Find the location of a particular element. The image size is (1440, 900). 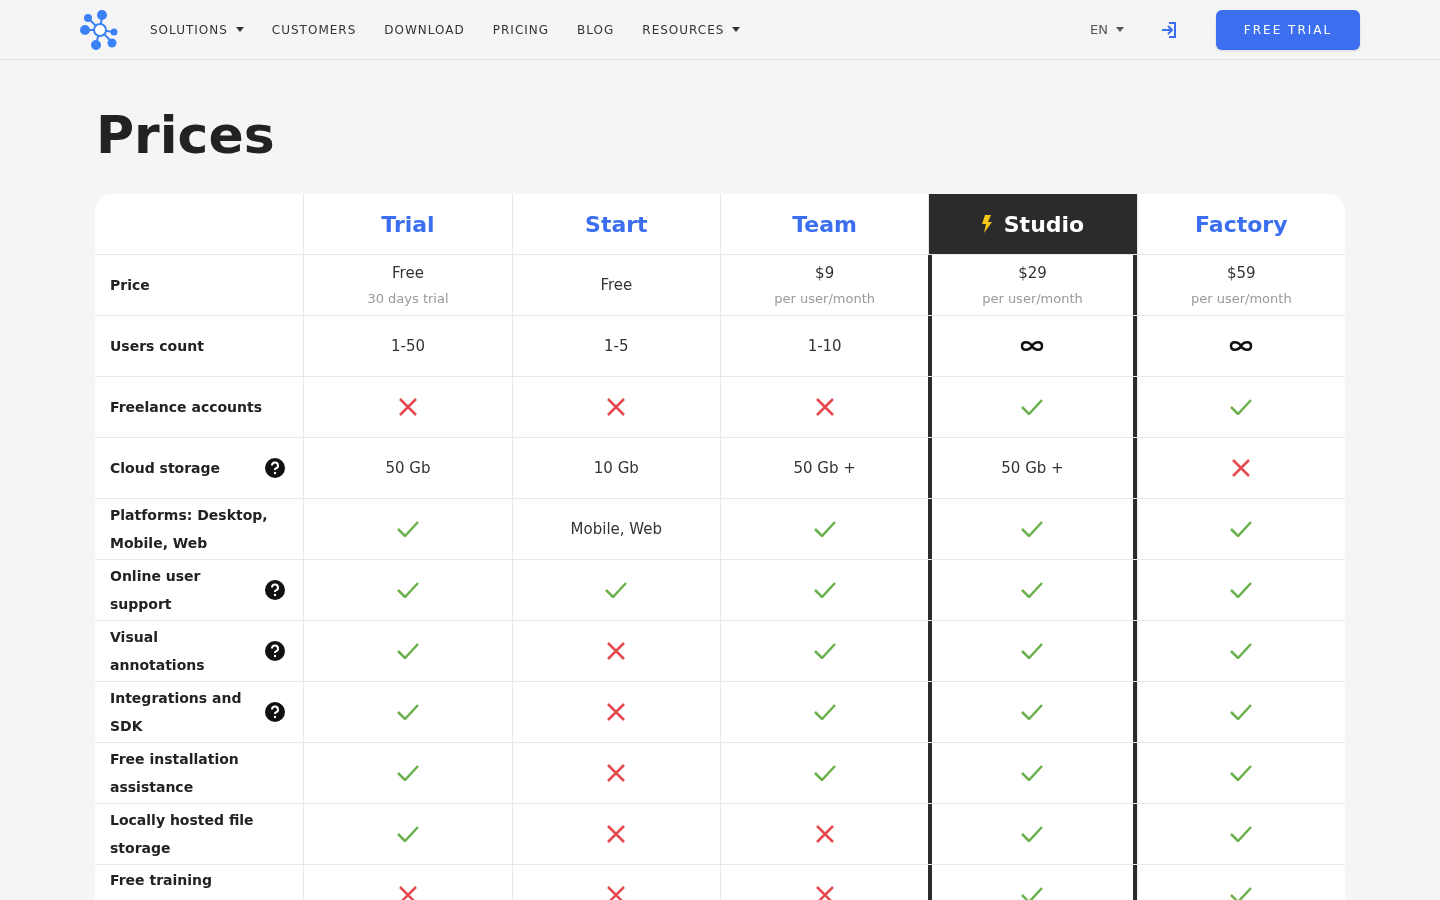

feature-label: Price is located at coordinates (130, 286).